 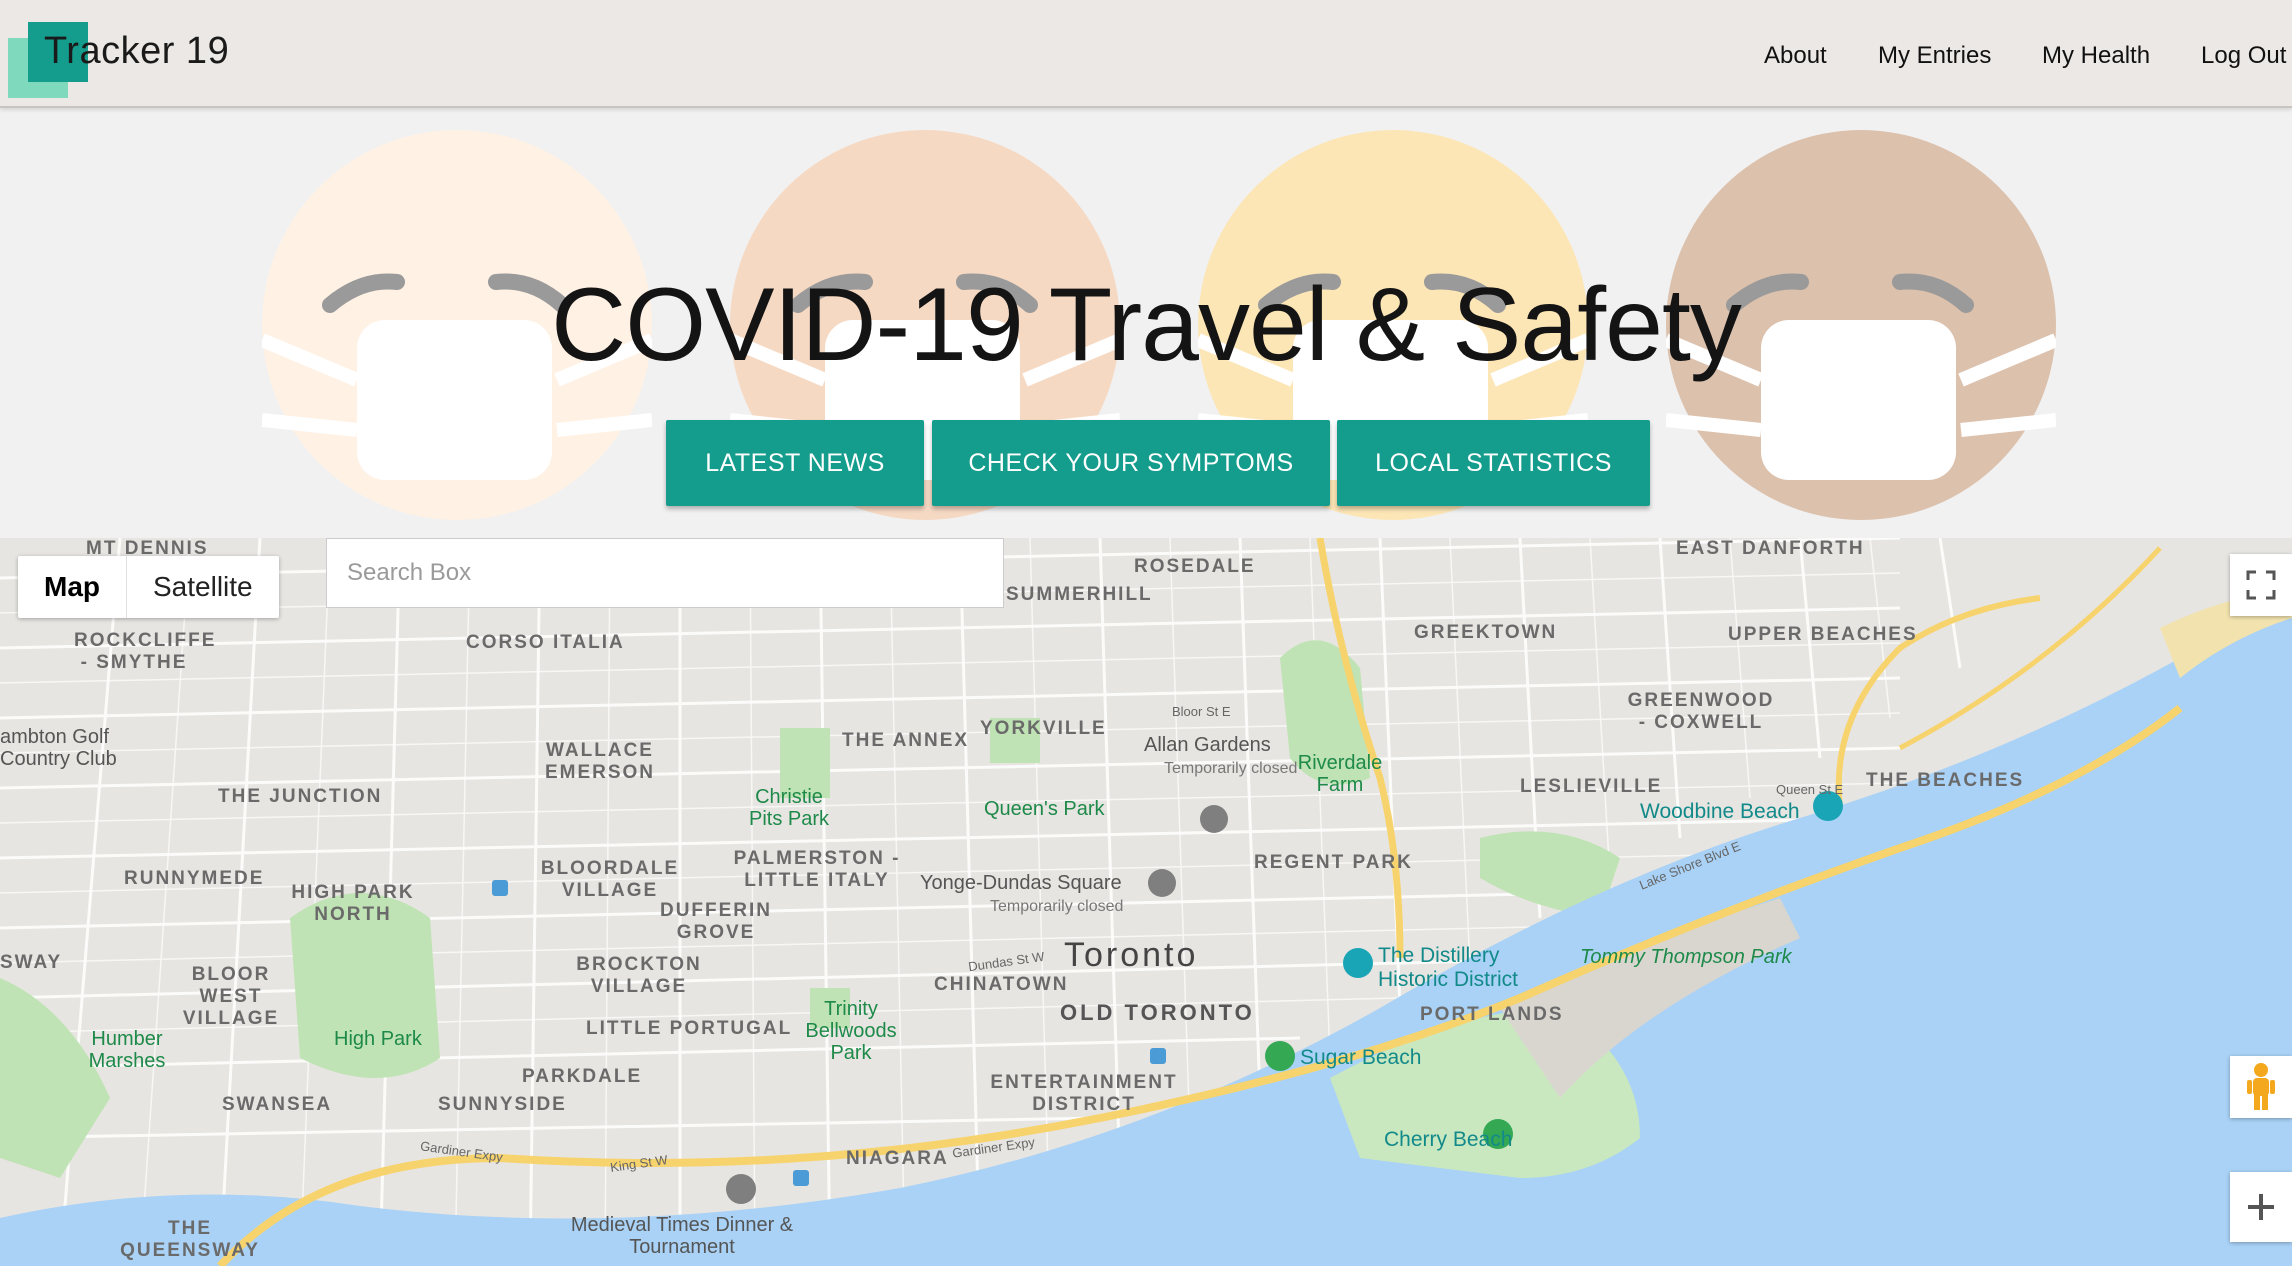 I want to click on map-label-district: OLD TORONTO, so click(x=1157, y=1012).